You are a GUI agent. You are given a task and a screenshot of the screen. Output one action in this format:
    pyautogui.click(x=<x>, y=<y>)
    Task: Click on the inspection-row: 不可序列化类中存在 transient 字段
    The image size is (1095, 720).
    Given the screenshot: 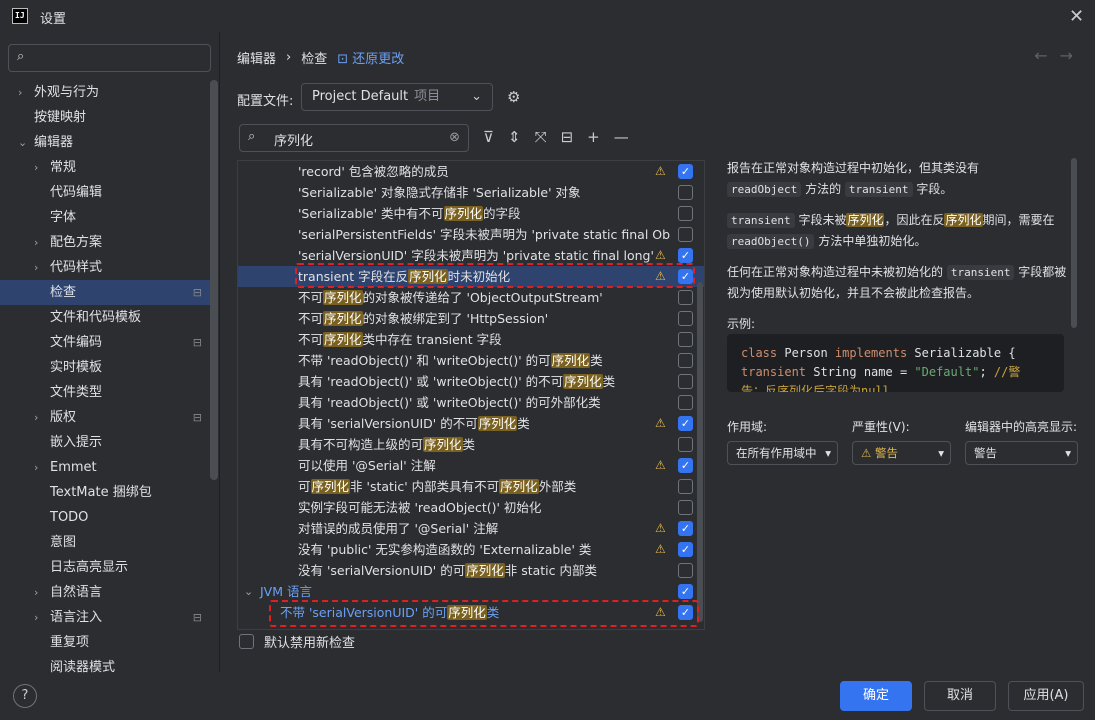 What is the action you would take?
    pyautogui.click(x=471, y=339)
    